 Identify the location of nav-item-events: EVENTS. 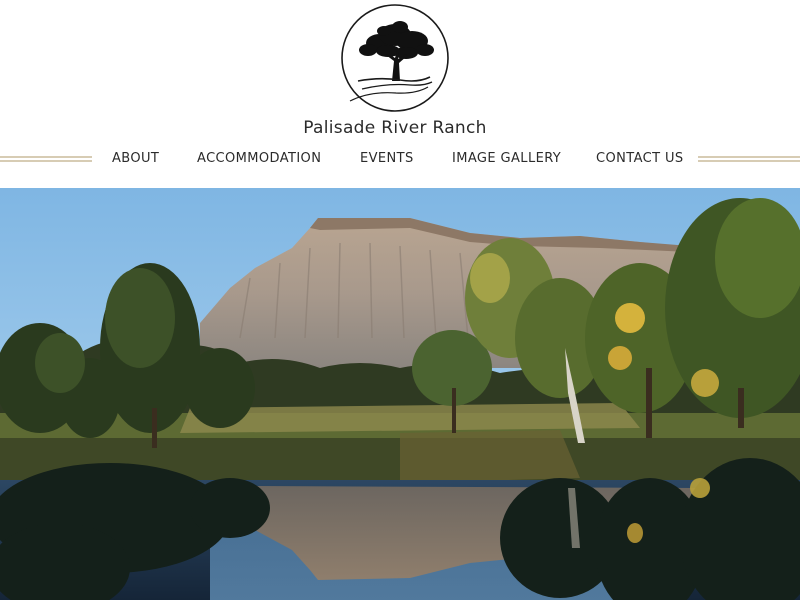
(387, 158).